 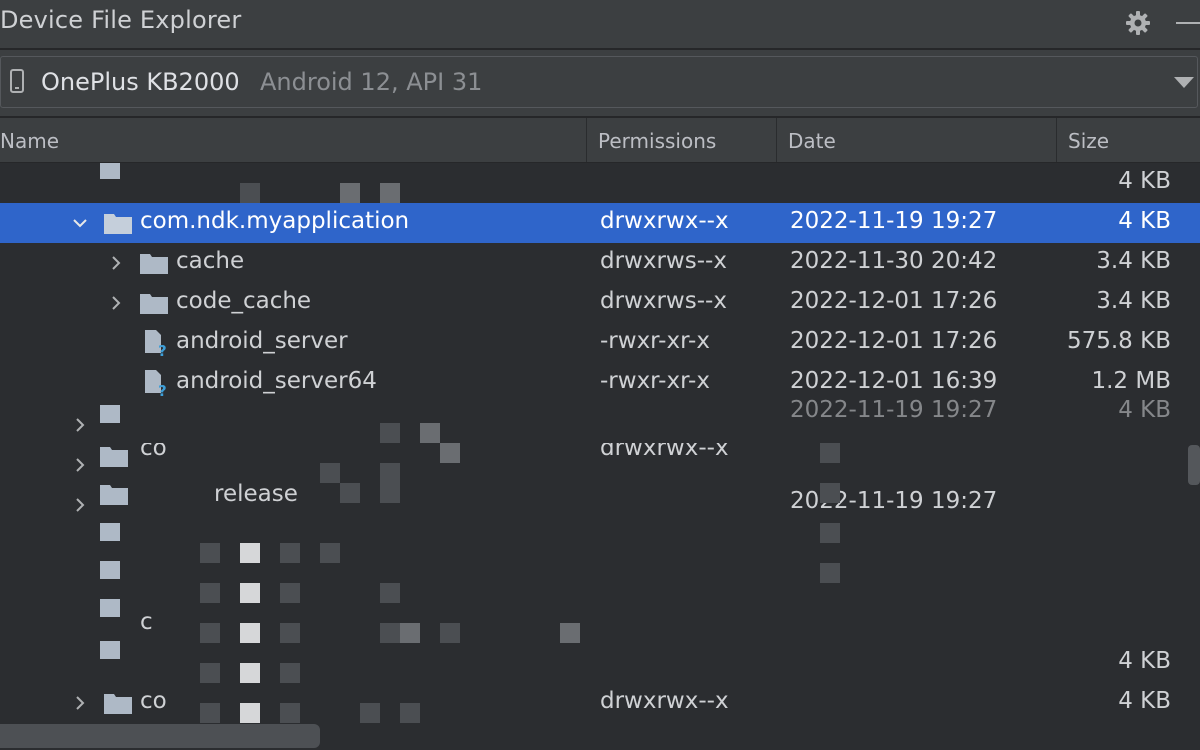 I want to click on gear-icon, so click(x=1138, y=23).